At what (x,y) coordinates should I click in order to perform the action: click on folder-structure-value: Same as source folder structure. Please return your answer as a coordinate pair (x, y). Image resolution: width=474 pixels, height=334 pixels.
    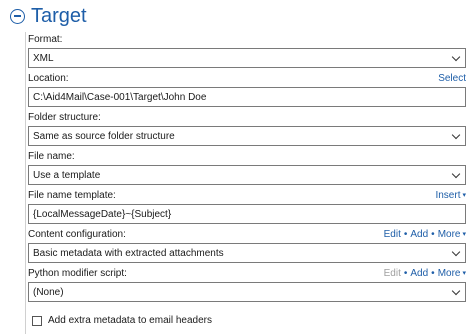
    Looking at the image, I should click on (104, 136).